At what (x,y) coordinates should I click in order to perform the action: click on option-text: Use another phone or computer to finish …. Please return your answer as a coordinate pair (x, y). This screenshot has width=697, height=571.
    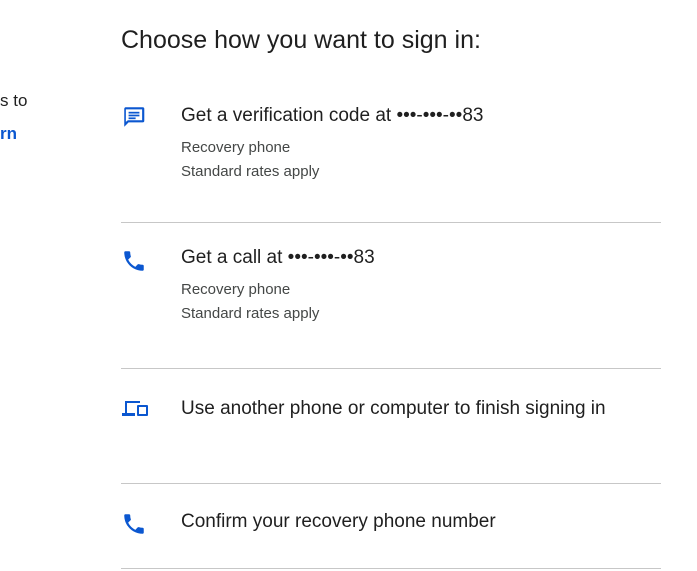
    Looking at the image, I should click on (411, 408).